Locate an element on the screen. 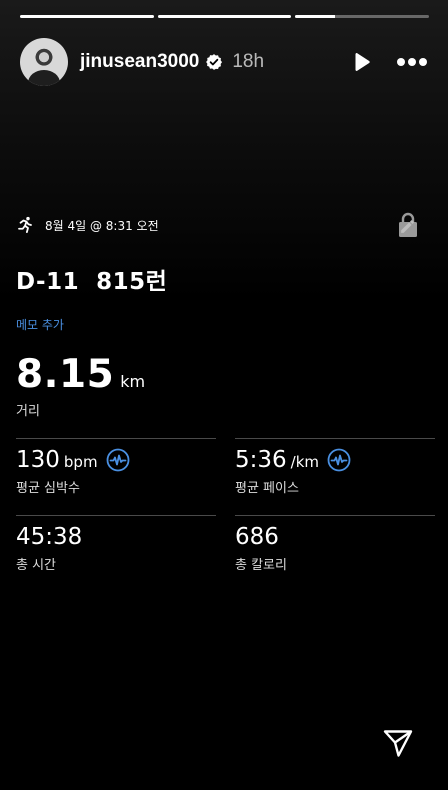 This screenshot has height=790, width=448. heart-rate-pulse-icon is located at coordinates (118, 460).